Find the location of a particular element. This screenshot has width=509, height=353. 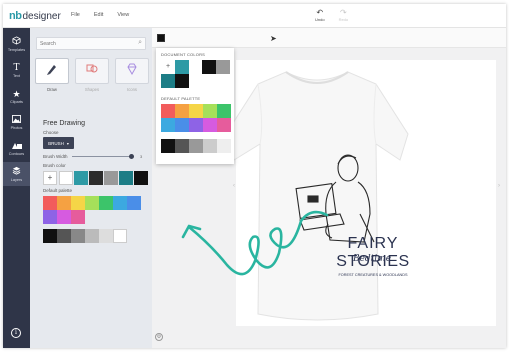

tool-selector: Draw Shapes Icons is located at coordinates (92, 76).